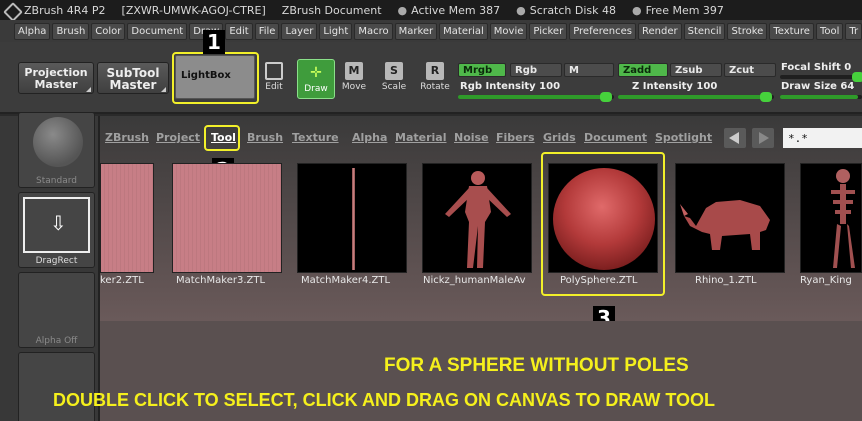 The width and height of the screenshot is (862, 421). I want to click on standard-label: Standard, so click(56, 181).